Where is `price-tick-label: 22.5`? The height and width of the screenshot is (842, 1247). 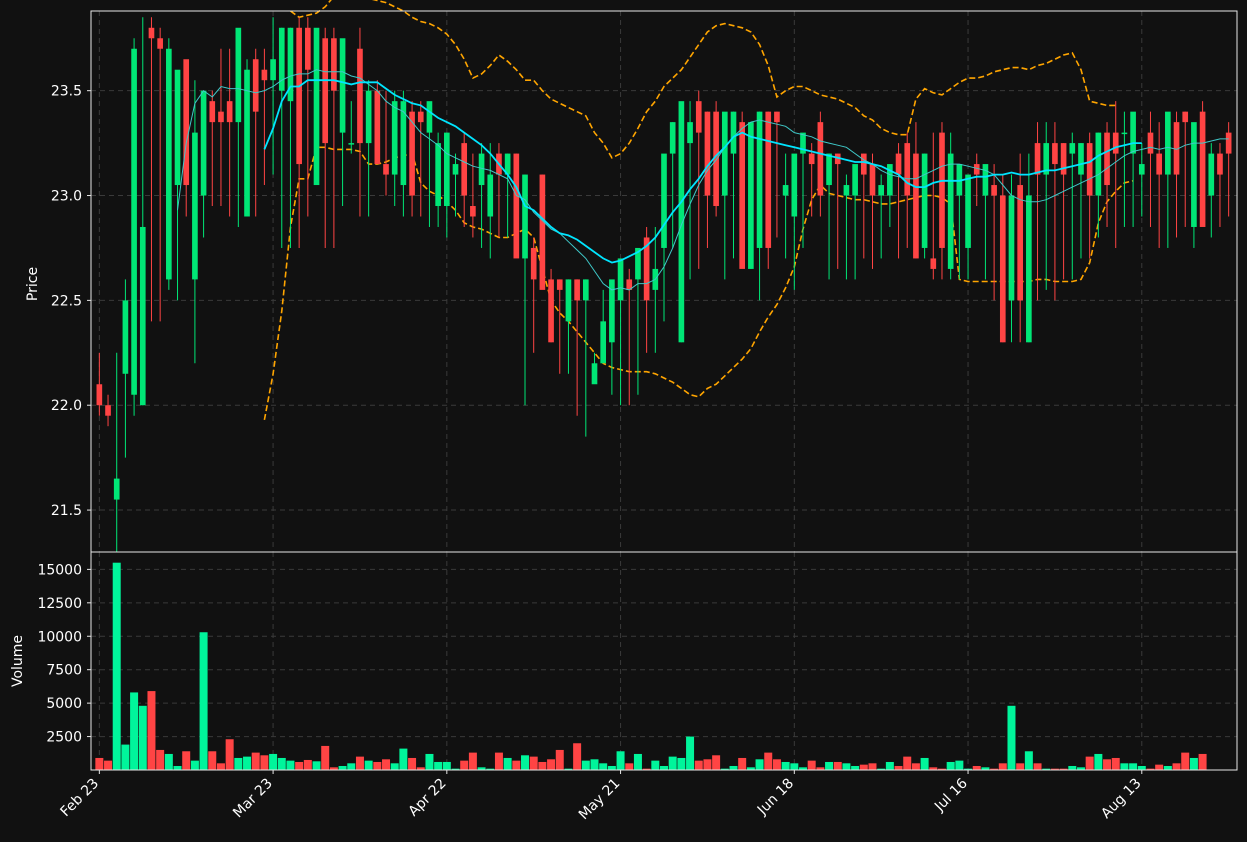
price-tick-label: 22.5 is located at coordinates (66, 301).